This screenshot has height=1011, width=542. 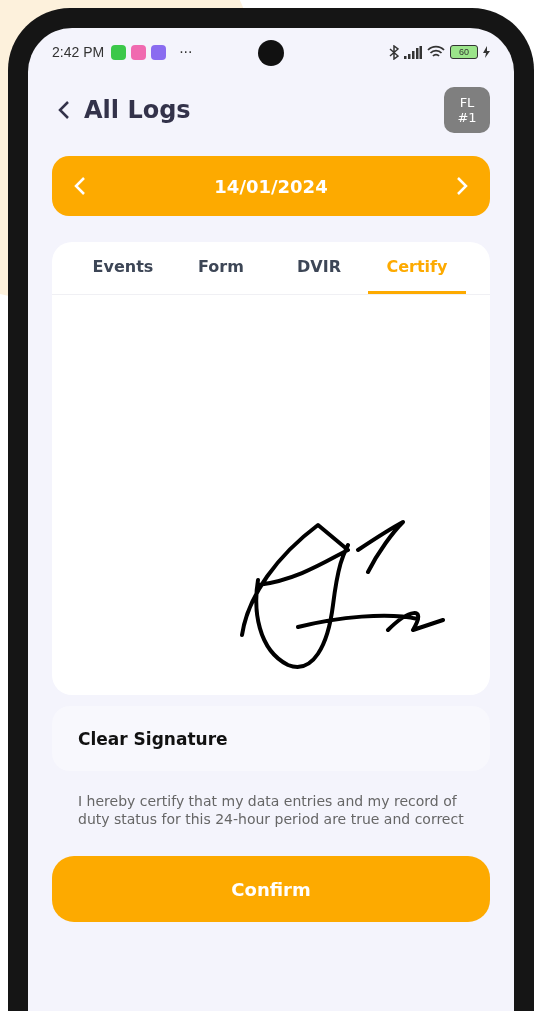 What do you see at coordinates (221, 268) in the screenshot?
I see `tab: Form` at bounding box center [221, 268].